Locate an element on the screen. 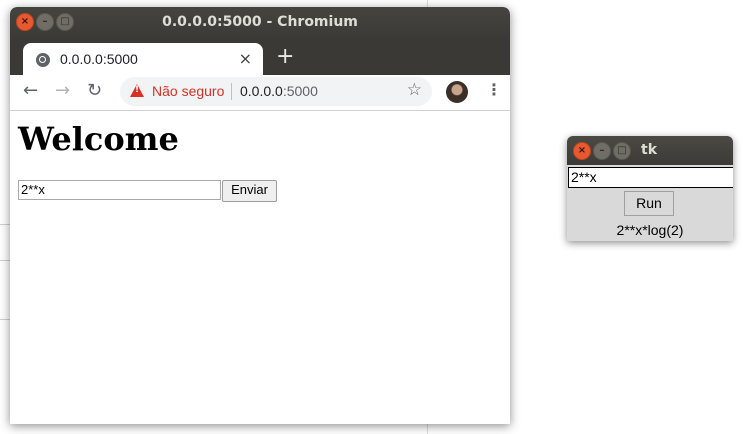 The height and width of the screenshot is (434, 743). browser-toolbar: ← → ↻ ! Não seguro 0.0.0.0:5000 ☆ ⋮ is located at coordinates (260, 93).